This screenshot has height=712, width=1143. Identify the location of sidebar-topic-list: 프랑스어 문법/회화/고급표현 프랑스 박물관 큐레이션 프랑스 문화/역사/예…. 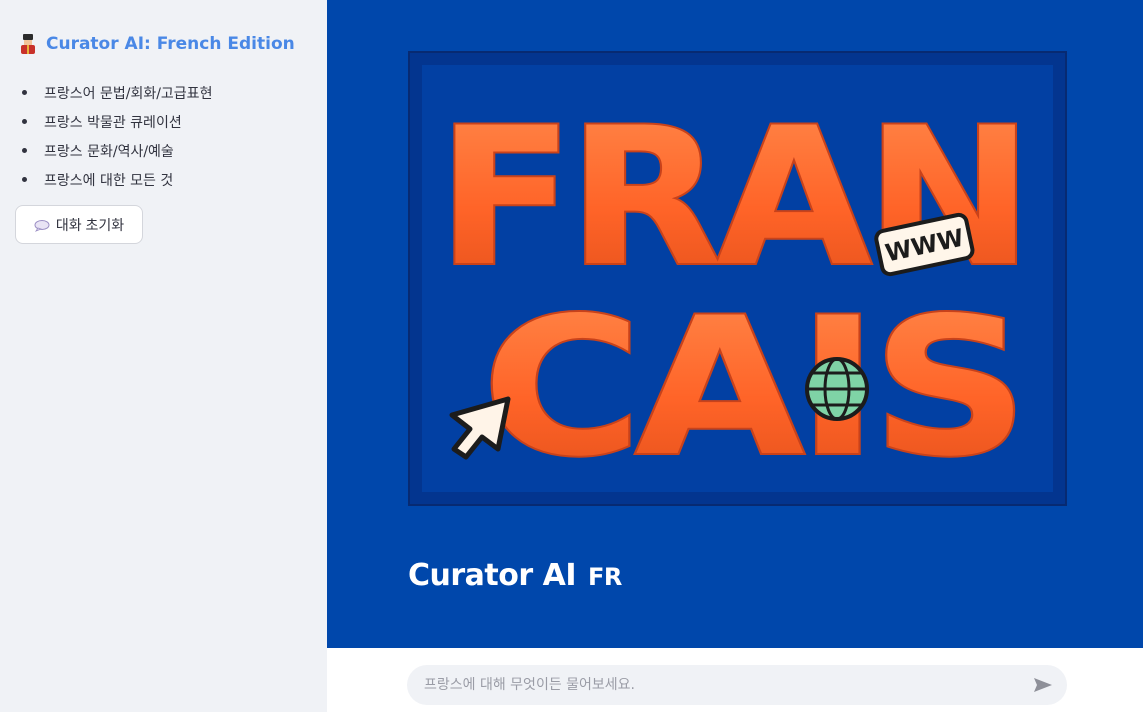
(115, 136).